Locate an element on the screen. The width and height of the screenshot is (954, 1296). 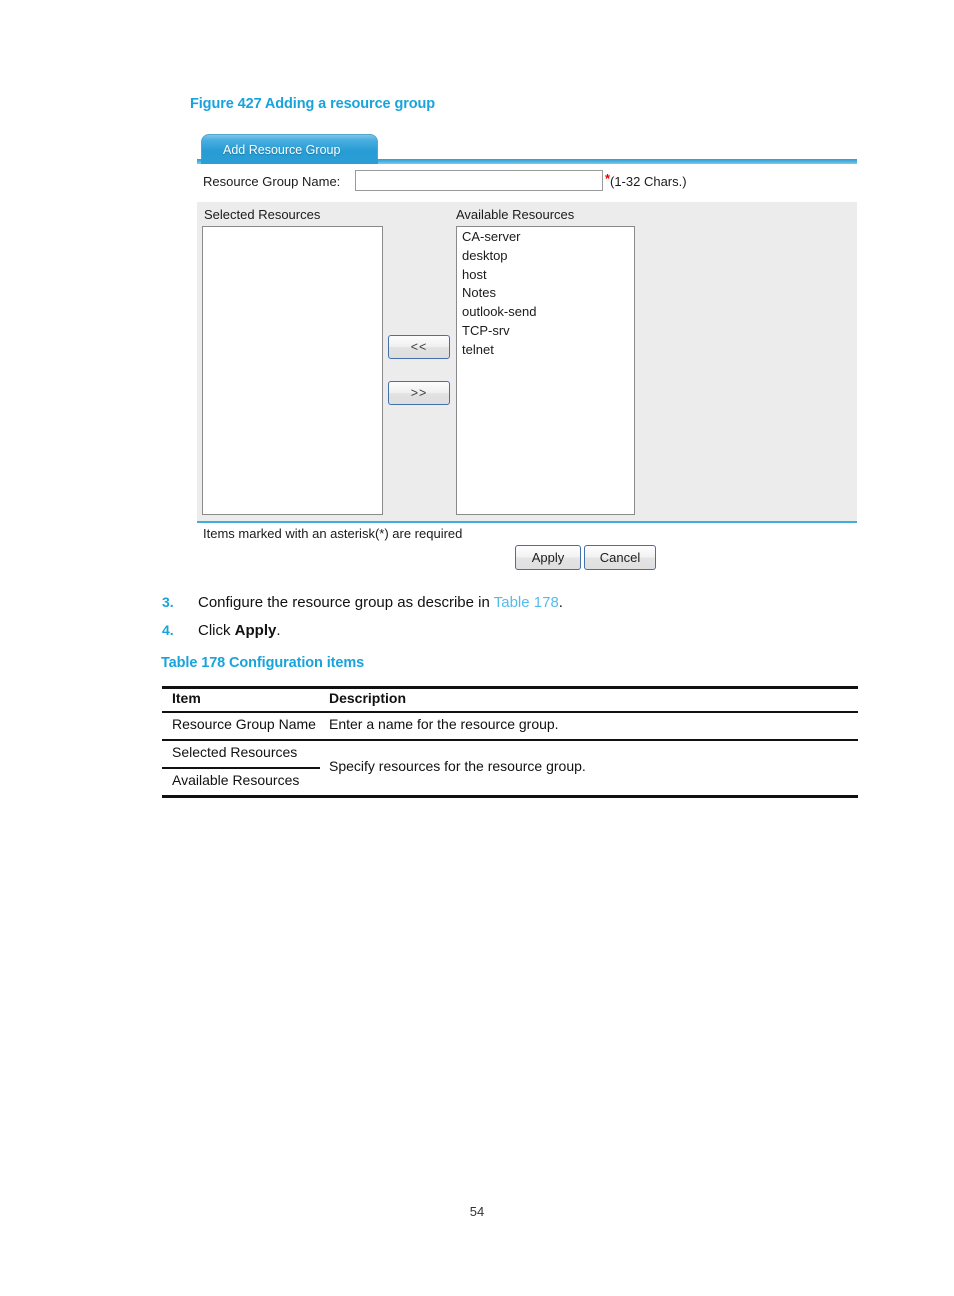
step-4: 4. Click Apply. is located at coordinates (512, 636).